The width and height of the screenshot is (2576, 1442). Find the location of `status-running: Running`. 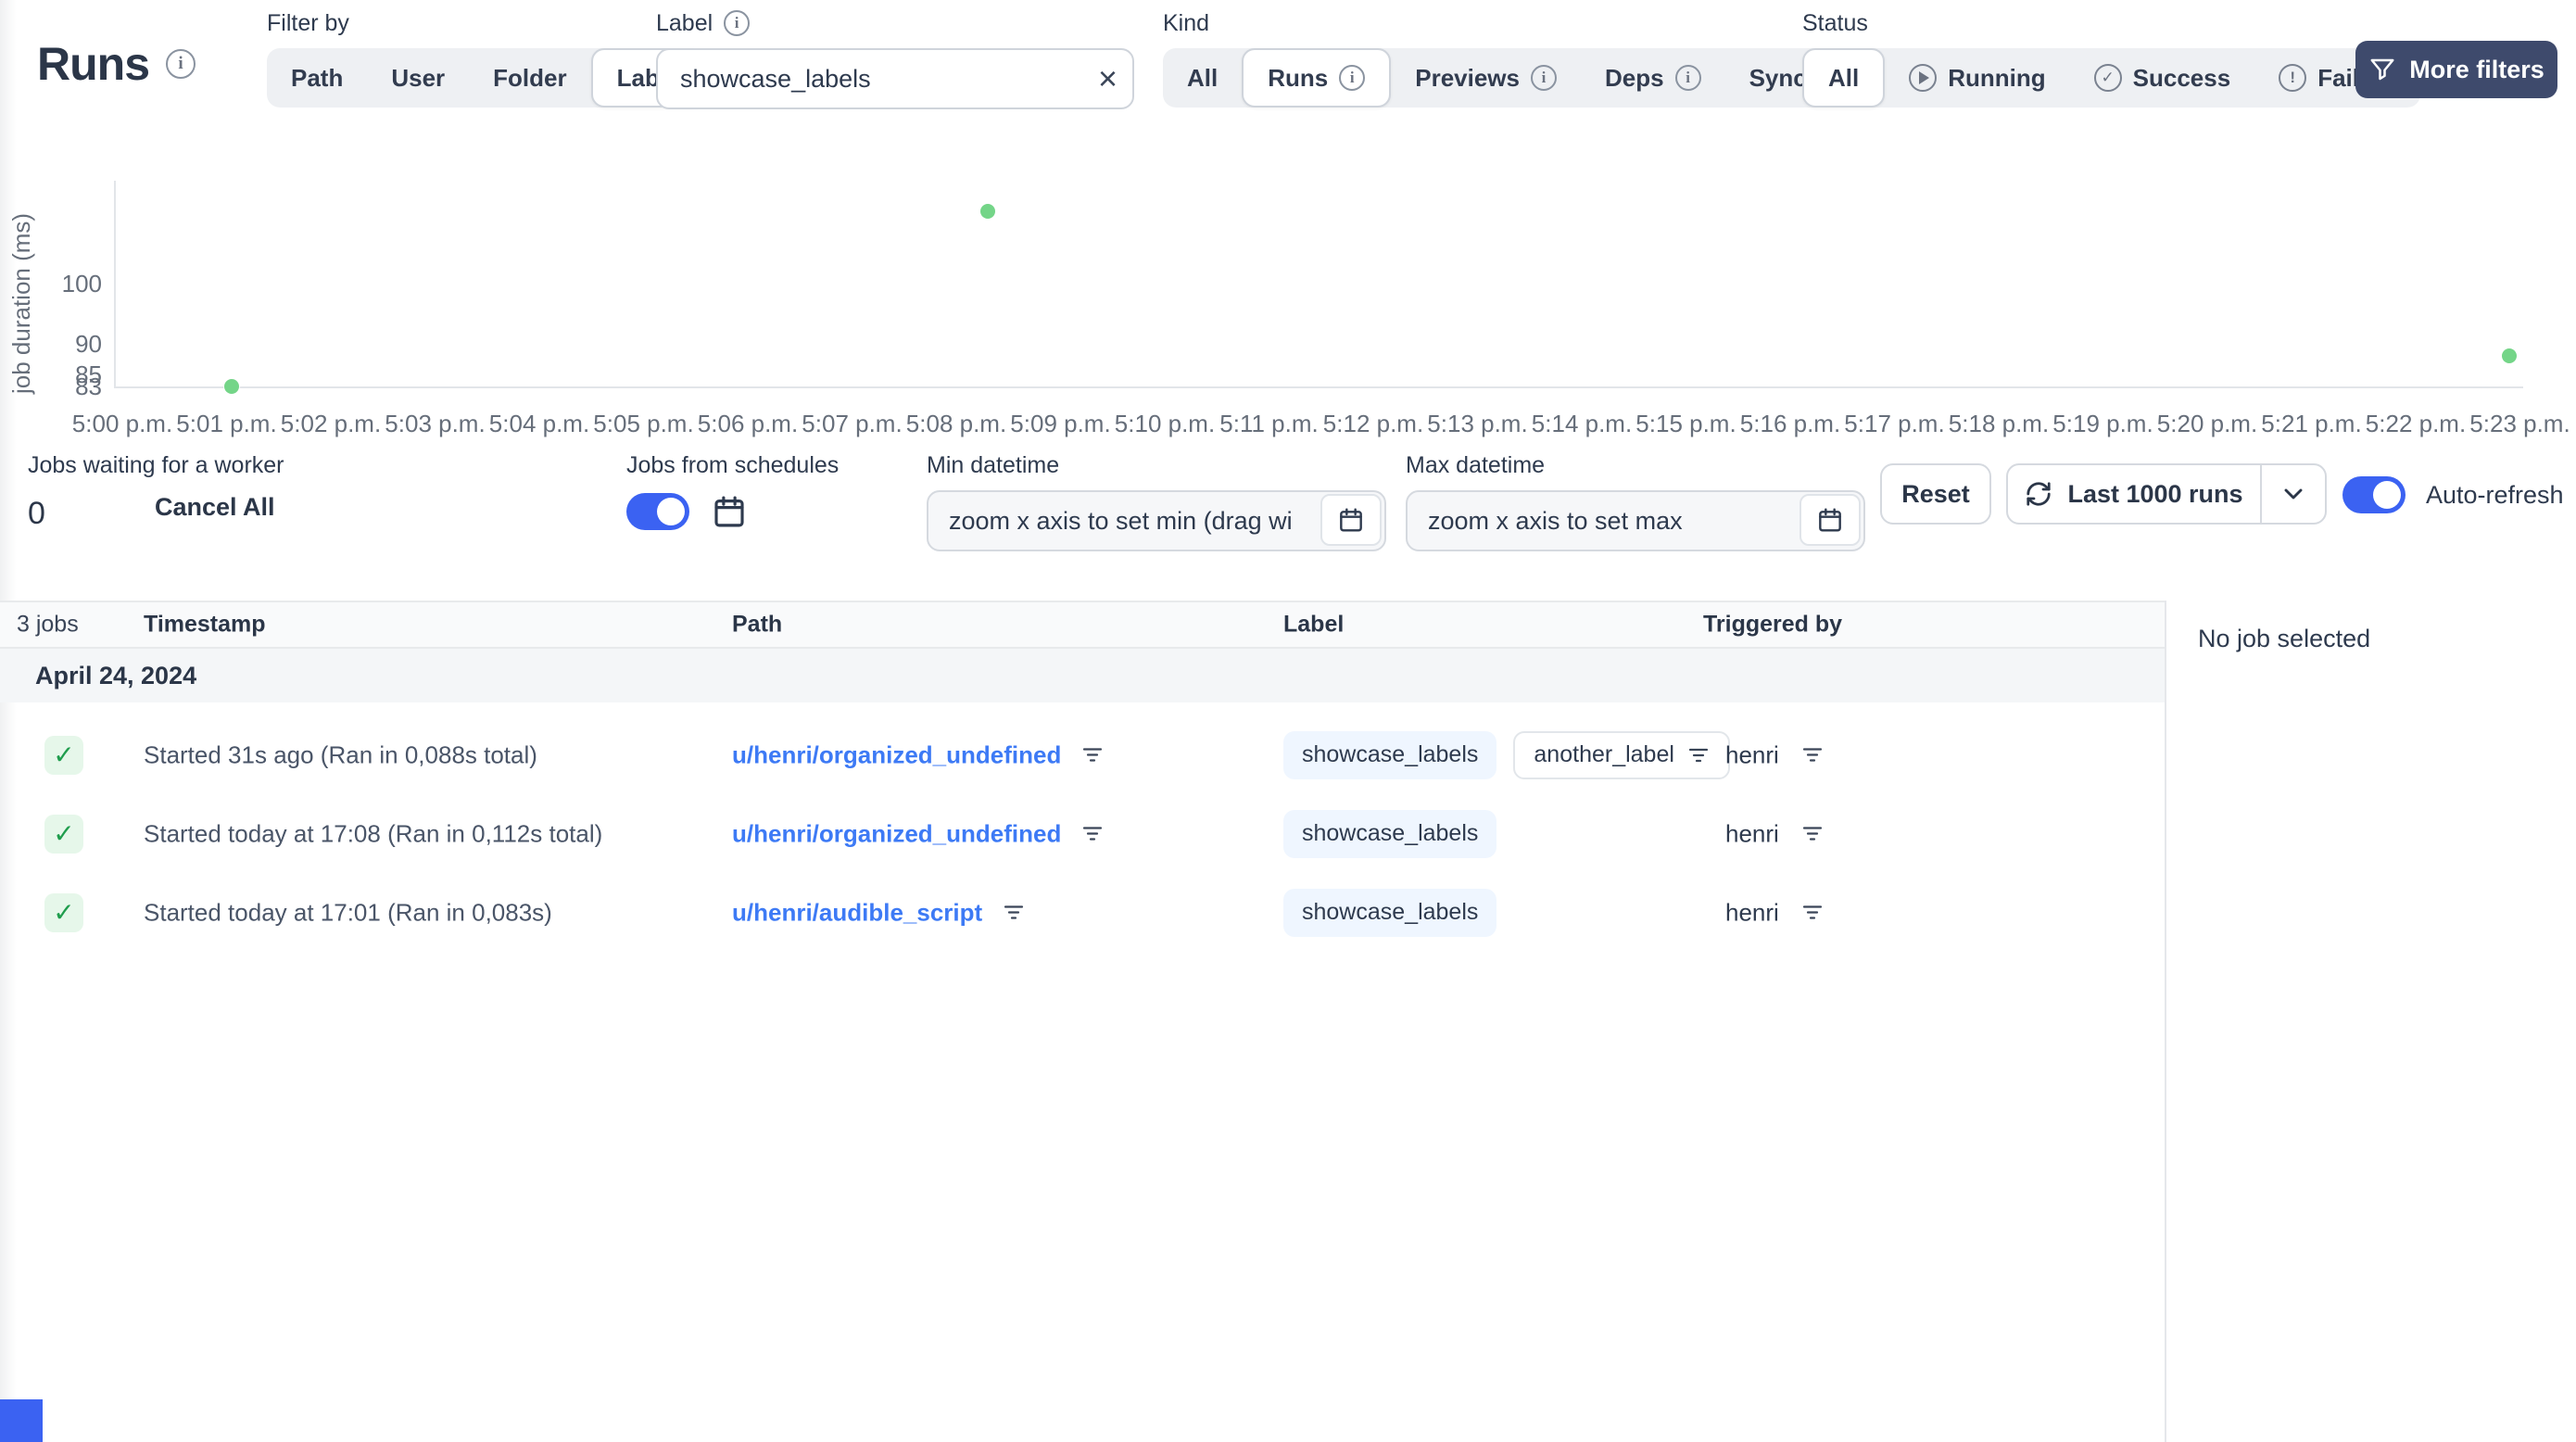

status-running: Running is located at coordinates (1977, 78).